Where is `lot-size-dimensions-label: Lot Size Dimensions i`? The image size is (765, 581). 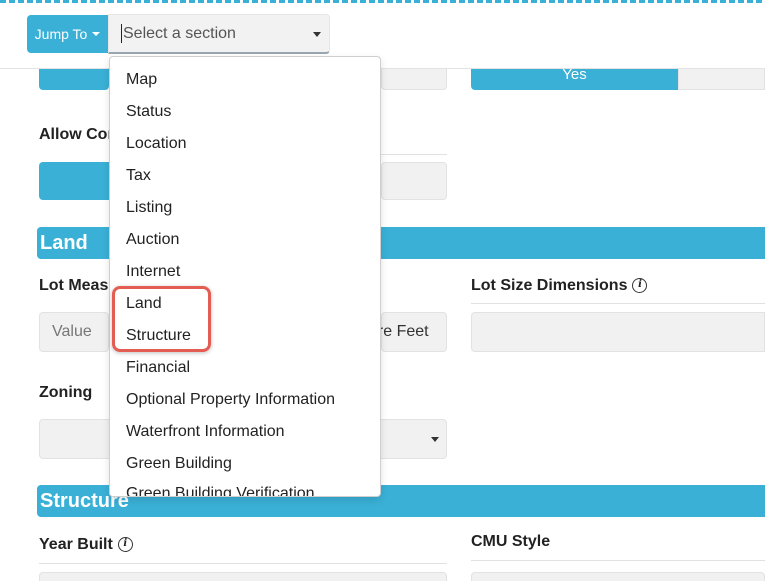 lot-size-dimensions-label: Lot Size Dimensions i is located at coordinates (559, 286).